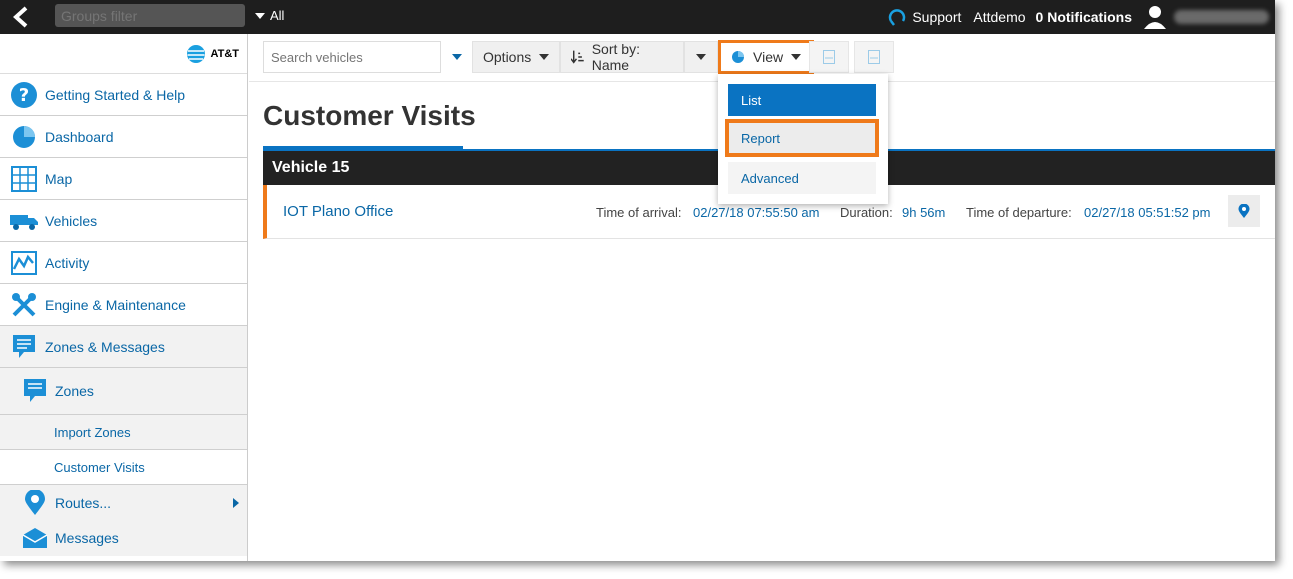 This screenshot has width=1293, height=579. Describe the element at coordinates (1147, 212) in the screenshot. I see `departure-value: 02/27/18 05:51:52 pm` at that location.